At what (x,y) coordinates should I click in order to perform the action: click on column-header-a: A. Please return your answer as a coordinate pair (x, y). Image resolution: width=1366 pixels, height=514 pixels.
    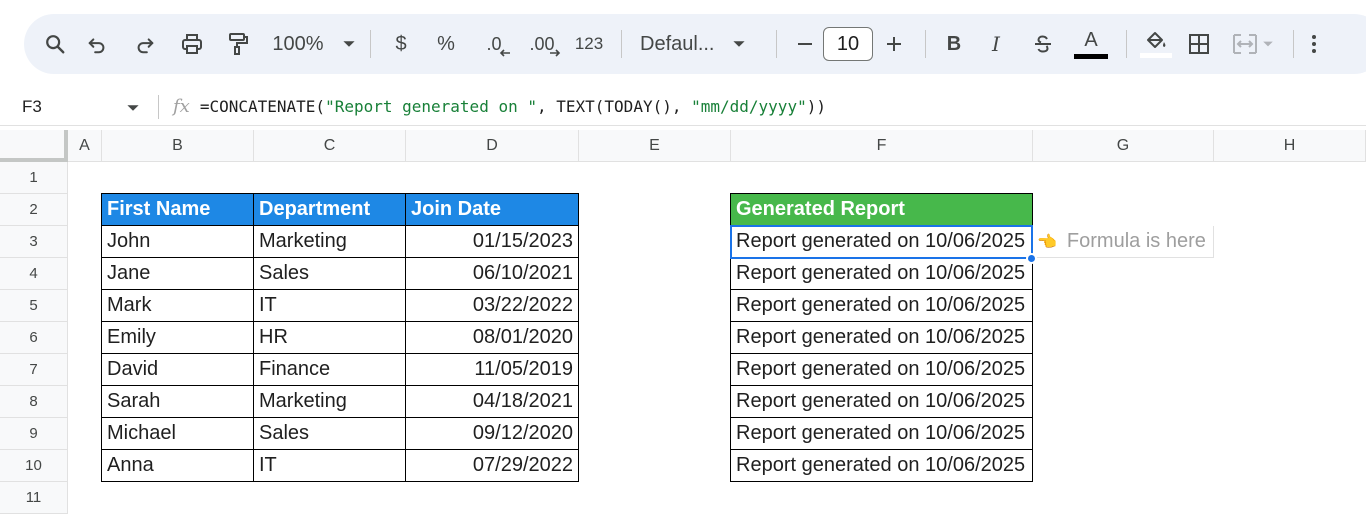
    Looking at the image, I should click on (85, 146).